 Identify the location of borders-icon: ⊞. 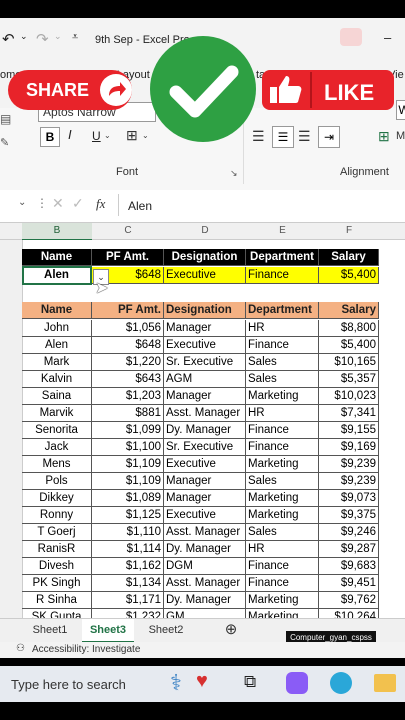
(132, 135).